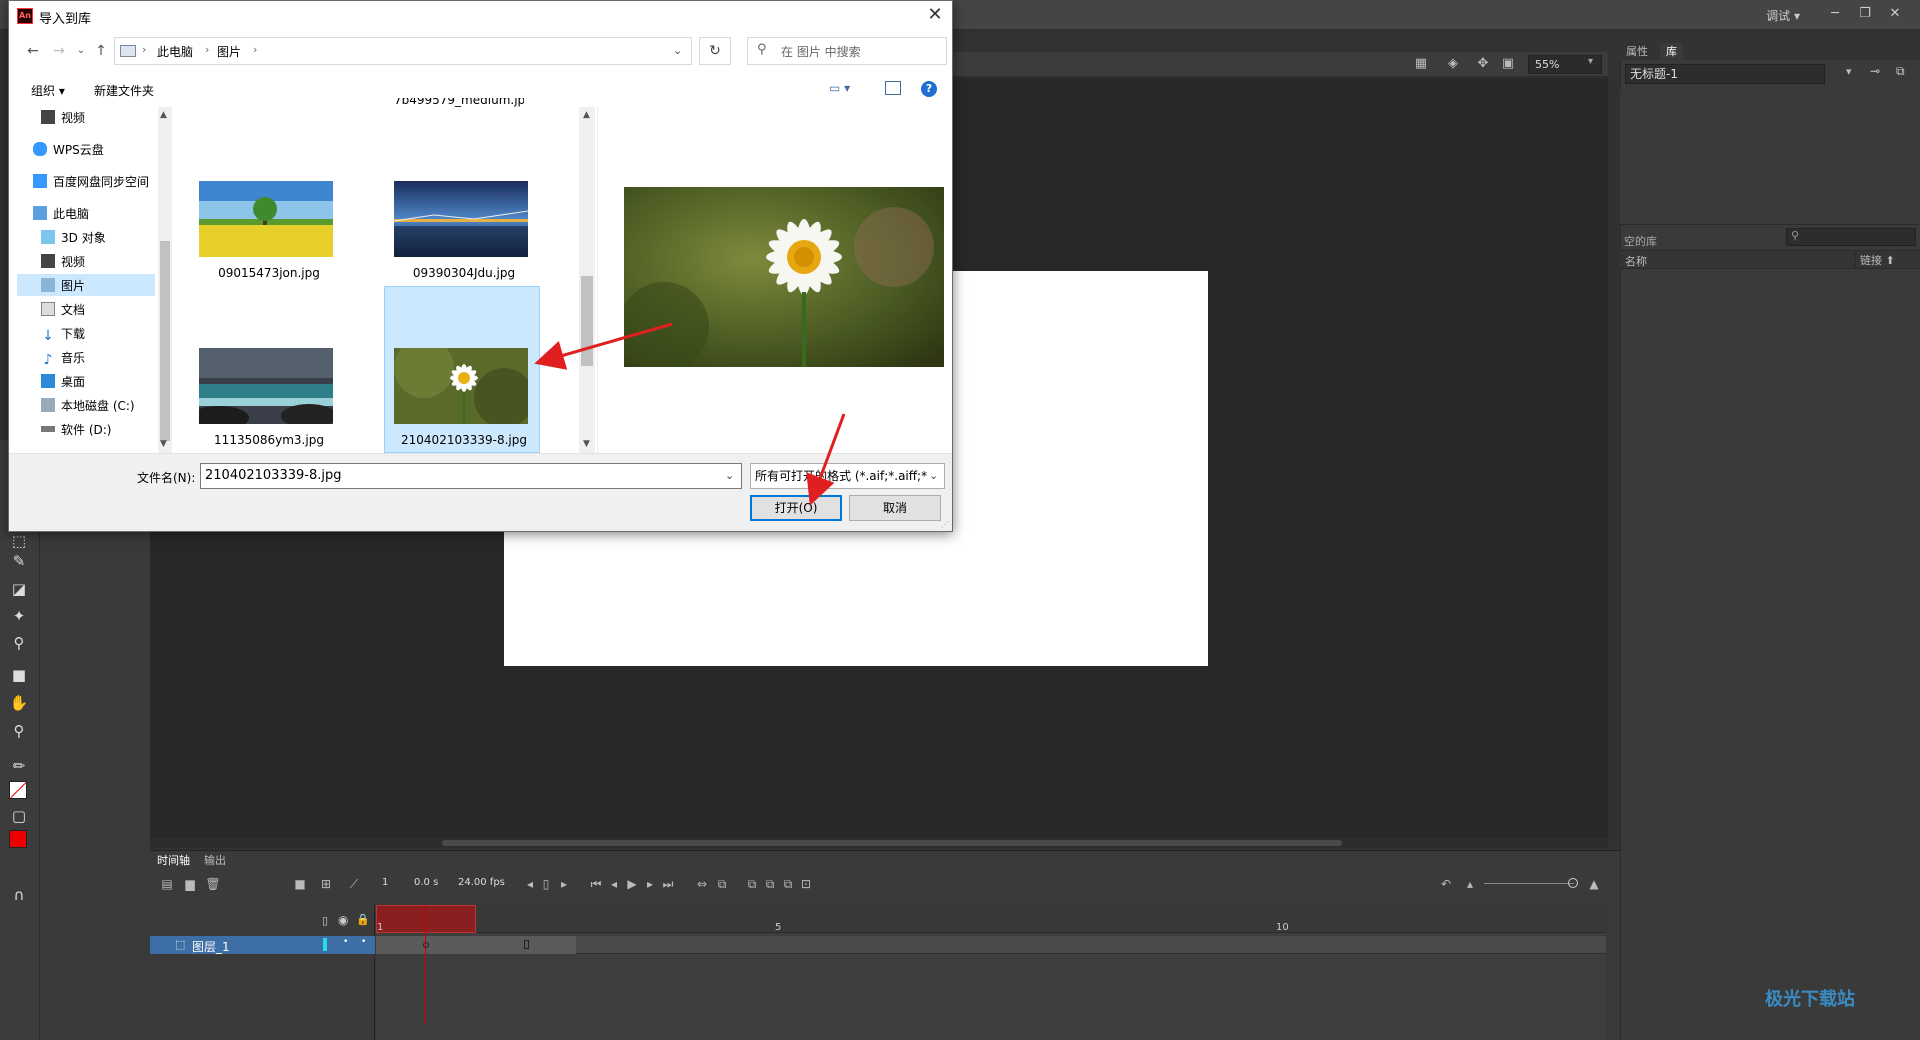 This screenshot has height=1040, width=1920. Describe the element at coordinates (81, 51) in the screenshot. I see `recent-locations-icon: ⌄` at that location.